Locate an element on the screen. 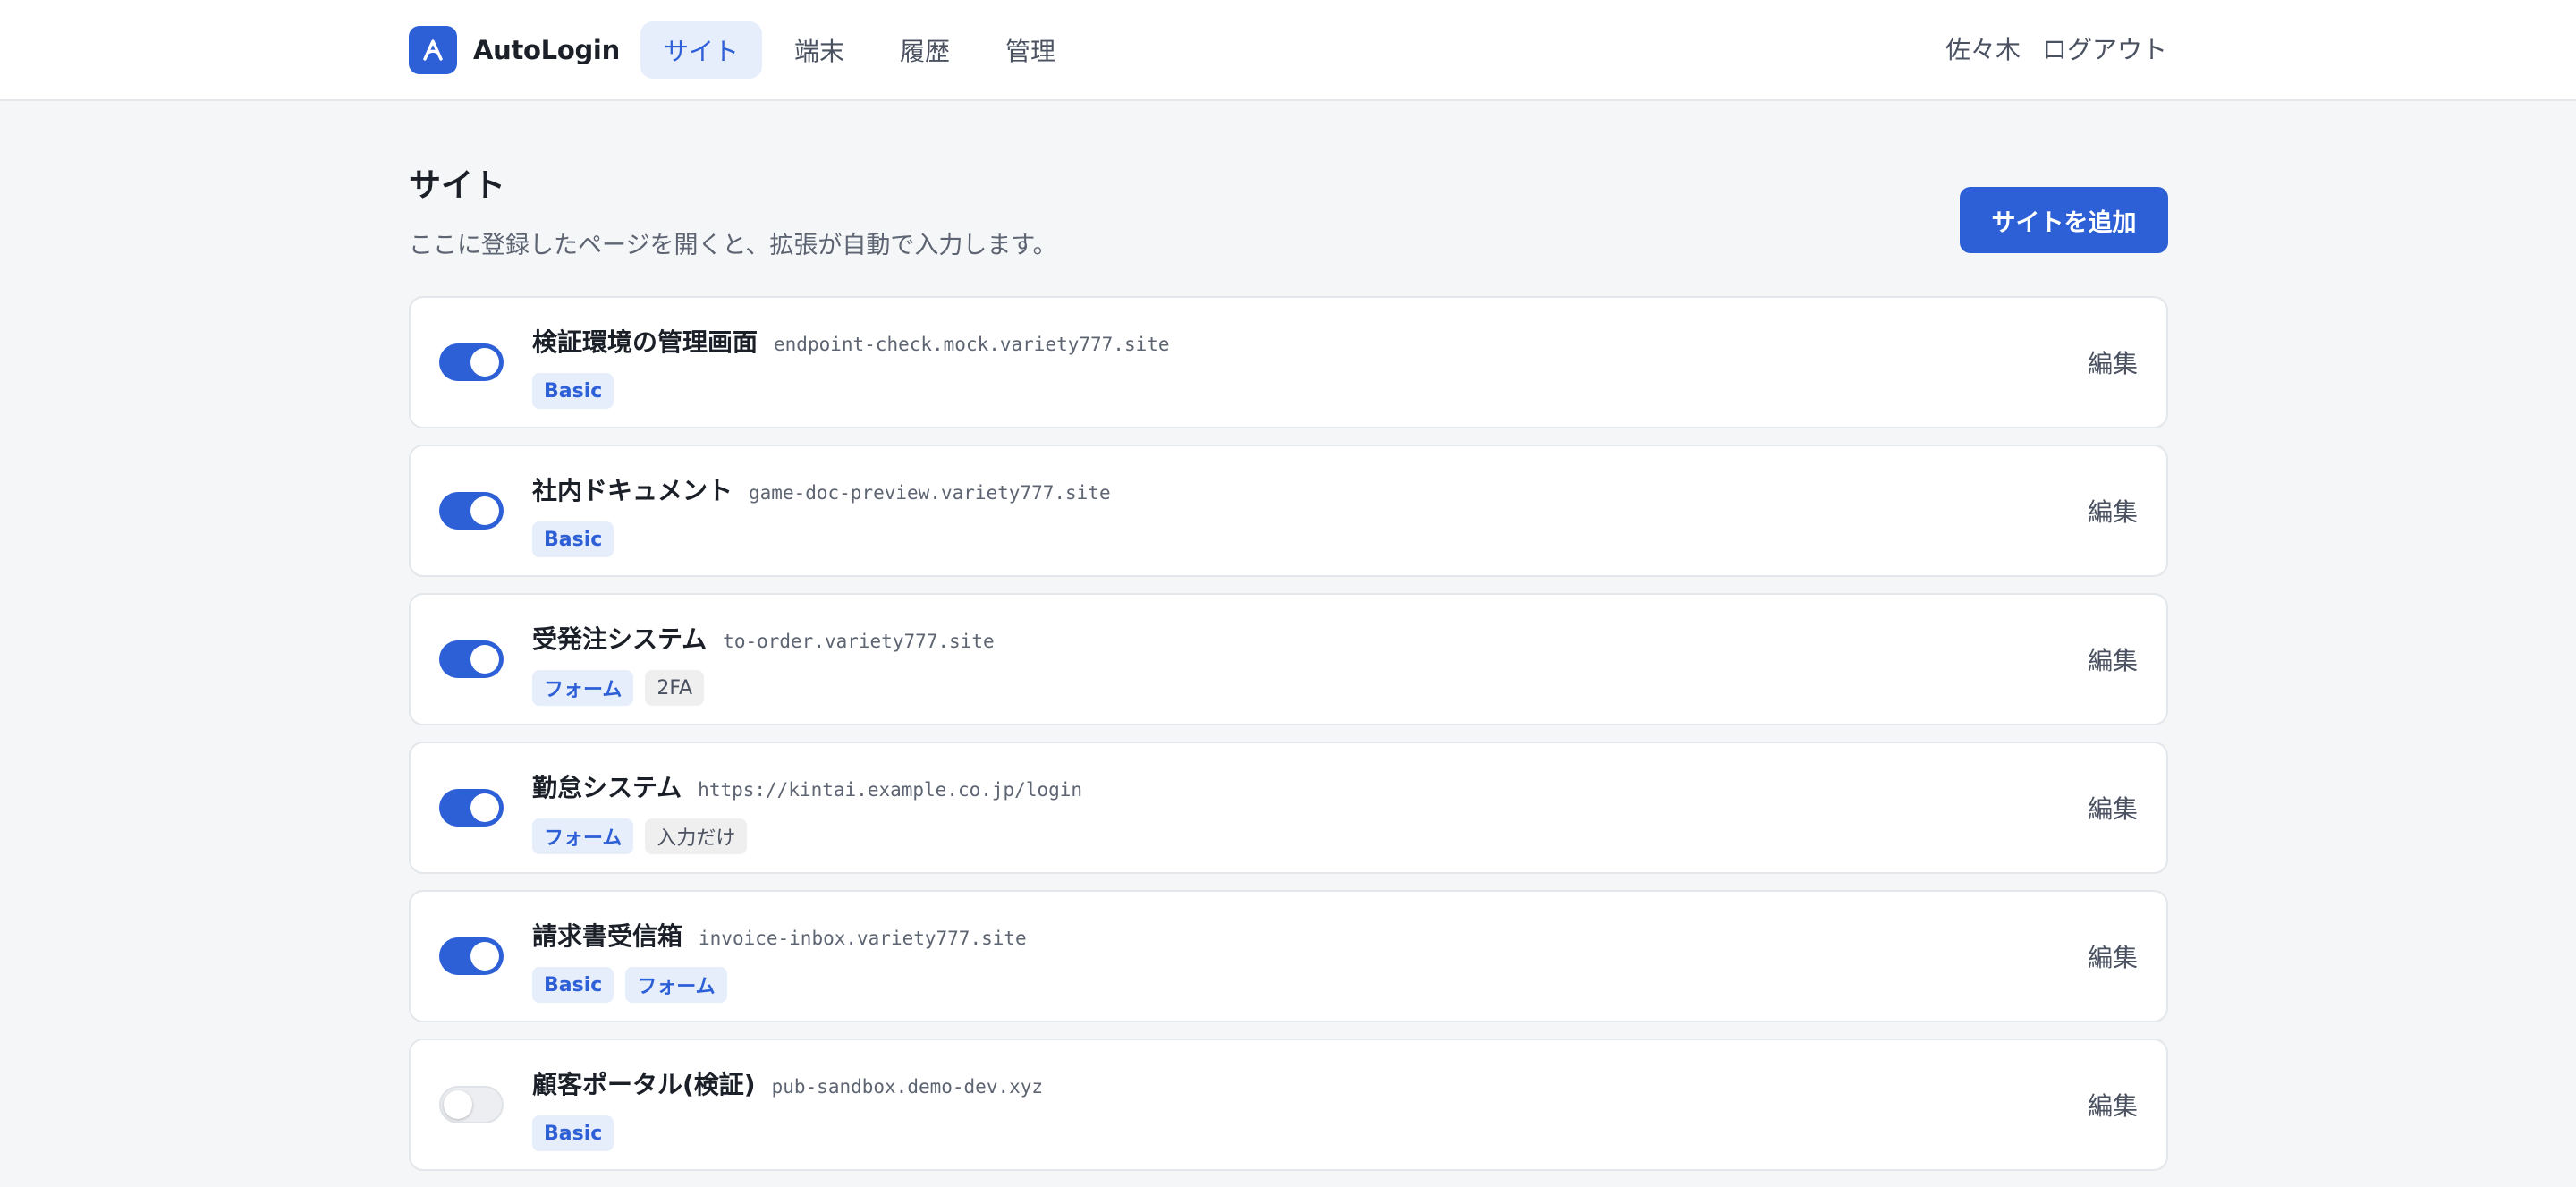 The height and width of the screenshot is (1187, 2576). site-tags: フォーム 2FA is located at coordinates (763, 688).